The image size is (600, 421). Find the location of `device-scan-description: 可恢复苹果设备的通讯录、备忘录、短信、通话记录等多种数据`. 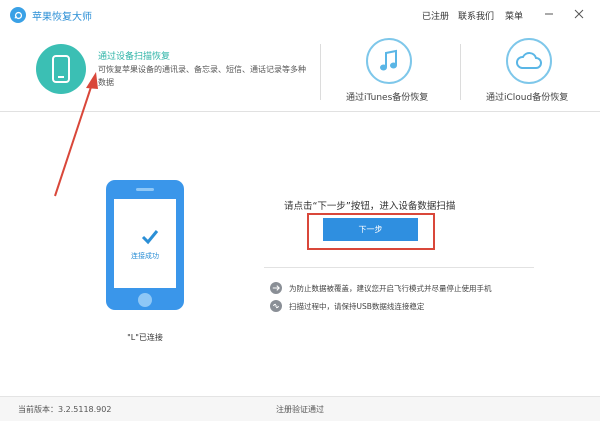

device-scan-description: 可恢复苹果设备的通讯录、备忘录、短信、通话记录等多种数据 is located at coordinates (202, 76).